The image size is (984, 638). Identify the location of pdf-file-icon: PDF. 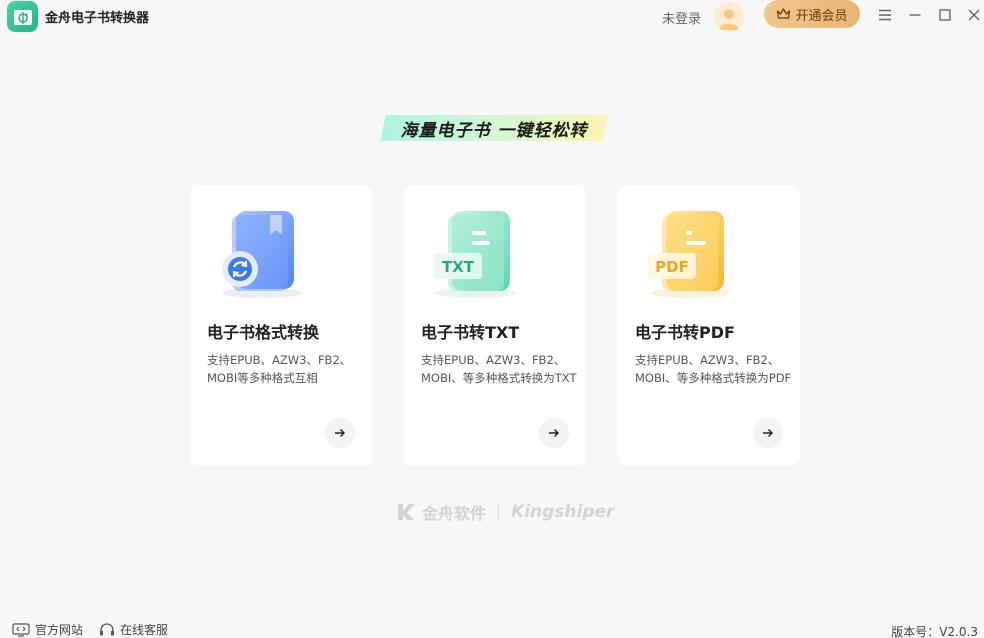
(689, 254).